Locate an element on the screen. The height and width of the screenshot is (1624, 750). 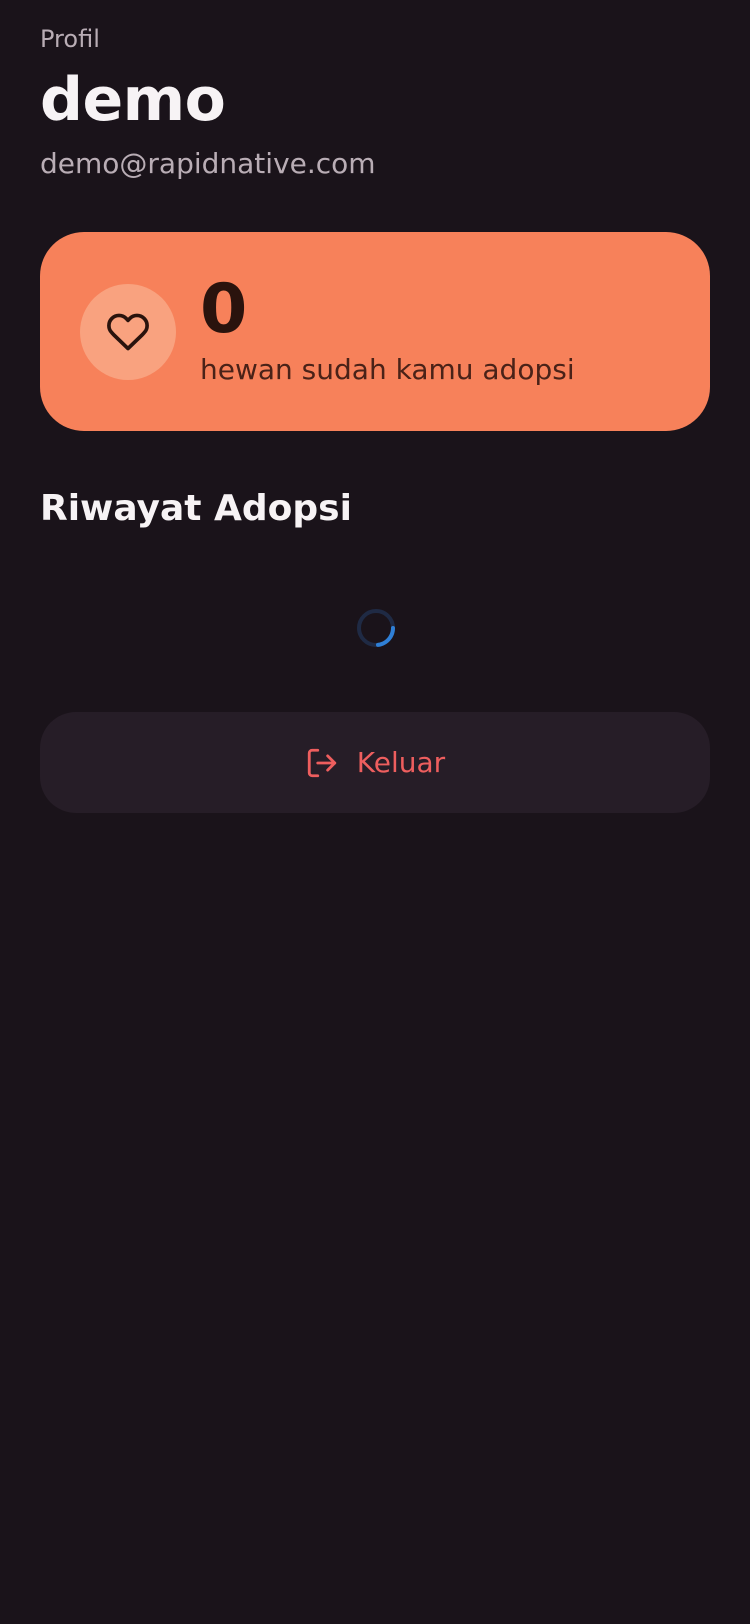
heart-icon is located at coordinates (128, 332).